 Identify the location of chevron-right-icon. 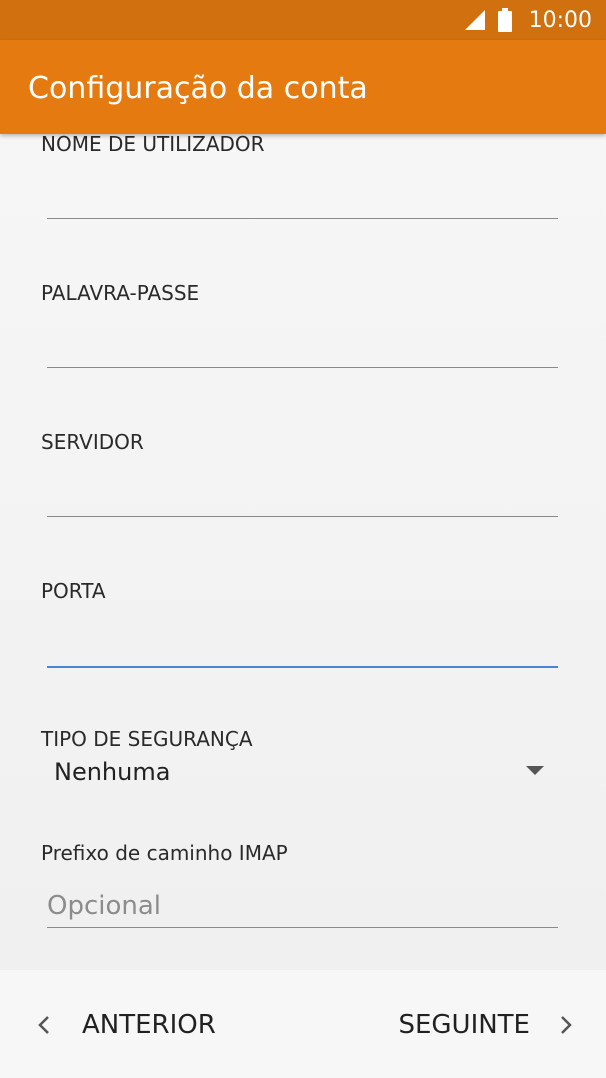
(566, 1025).